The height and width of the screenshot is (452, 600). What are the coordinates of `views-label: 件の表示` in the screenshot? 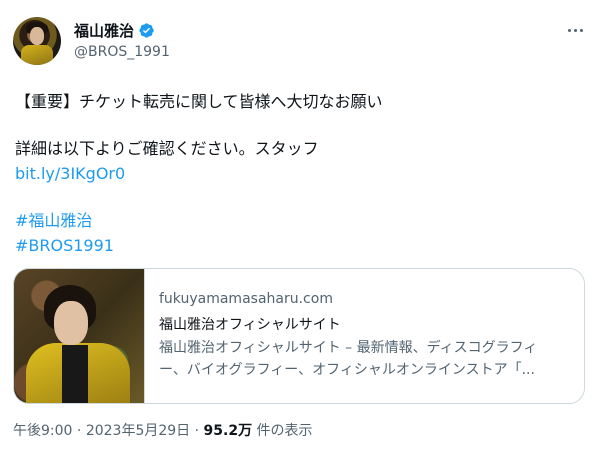 It's located at (284, 431).